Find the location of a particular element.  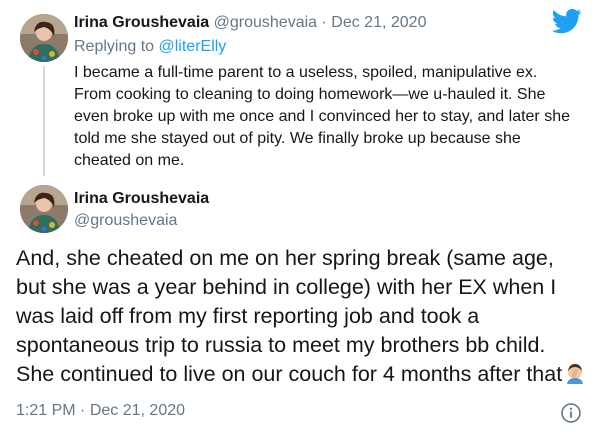

replying-prefix: Replying to is located at coordinates (114, 46).